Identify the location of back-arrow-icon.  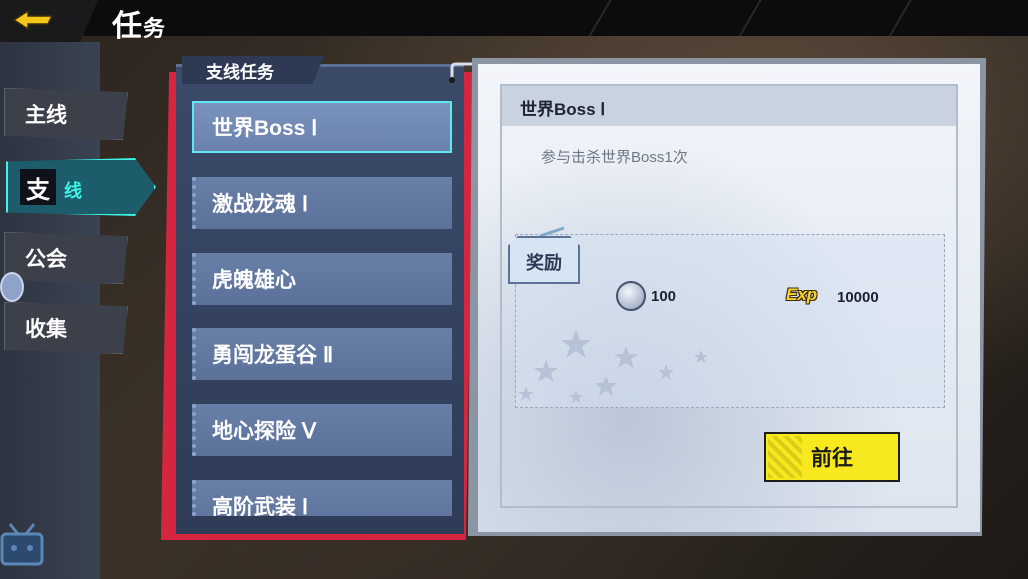
(33, 20).